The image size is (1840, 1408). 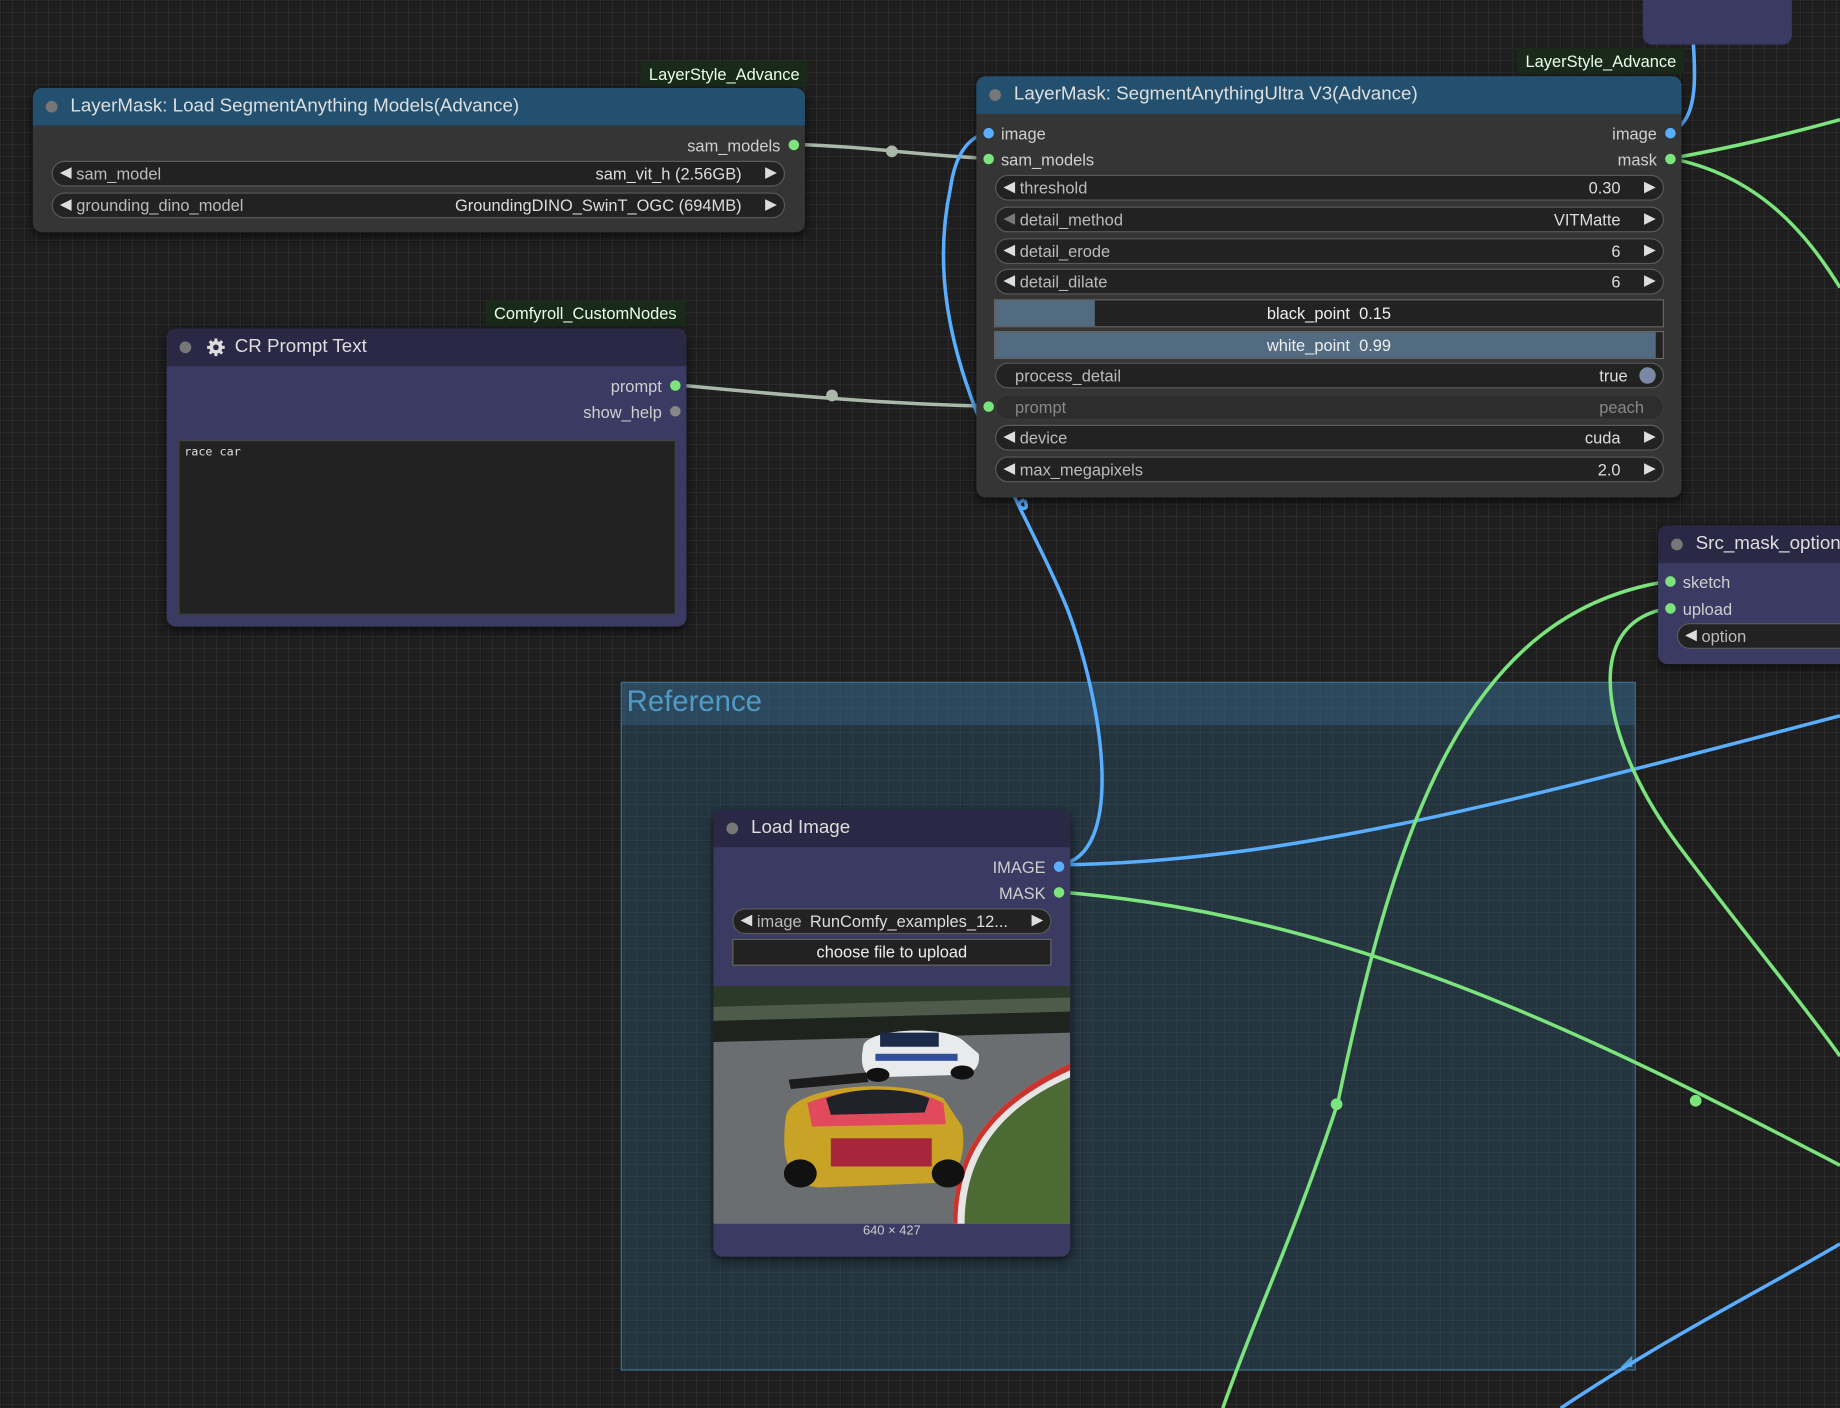 What do you see at coordinates (1613, 375) in the screenshot?
I see `widget-value: true` at bounding box center [1613, 375].